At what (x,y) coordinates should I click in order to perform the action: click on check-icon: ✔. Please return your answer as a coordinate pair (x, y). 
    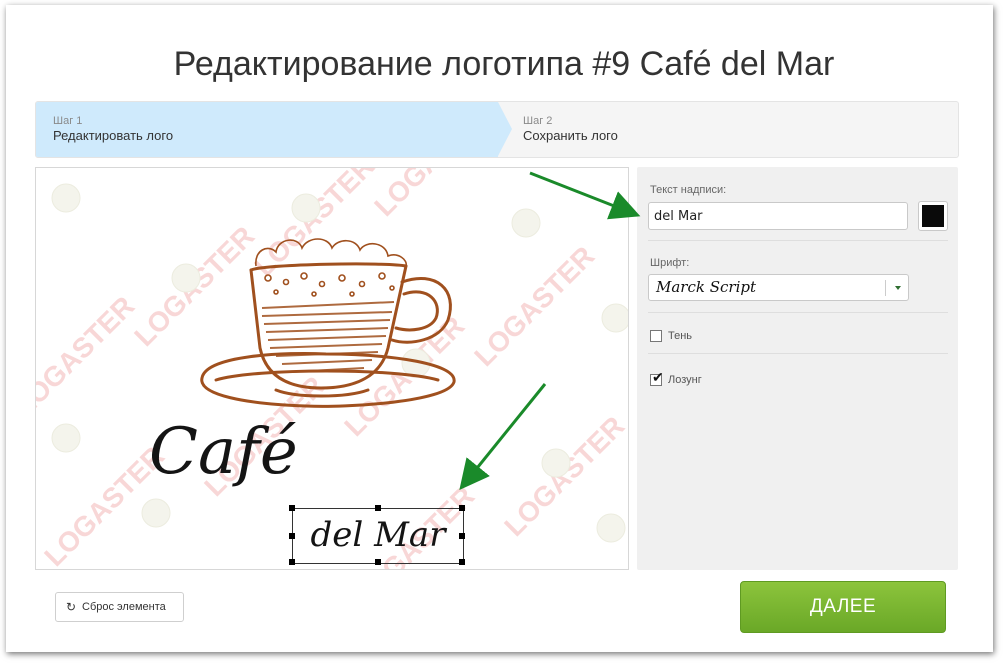
    Looking at the image, I should click on (658, 377).